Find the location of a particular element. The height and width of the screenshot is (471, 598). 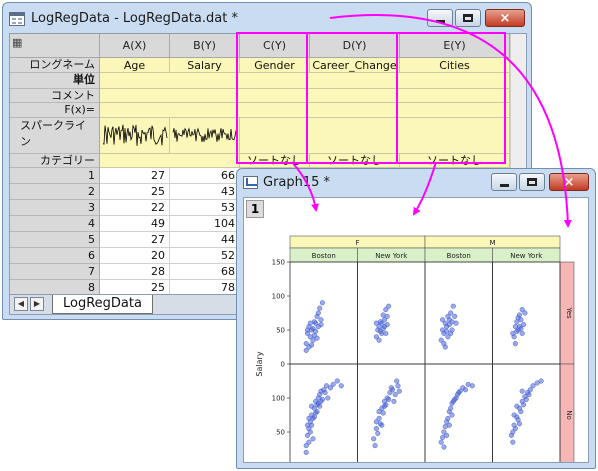

worksheet-icon is located at coordinates (17, 19).